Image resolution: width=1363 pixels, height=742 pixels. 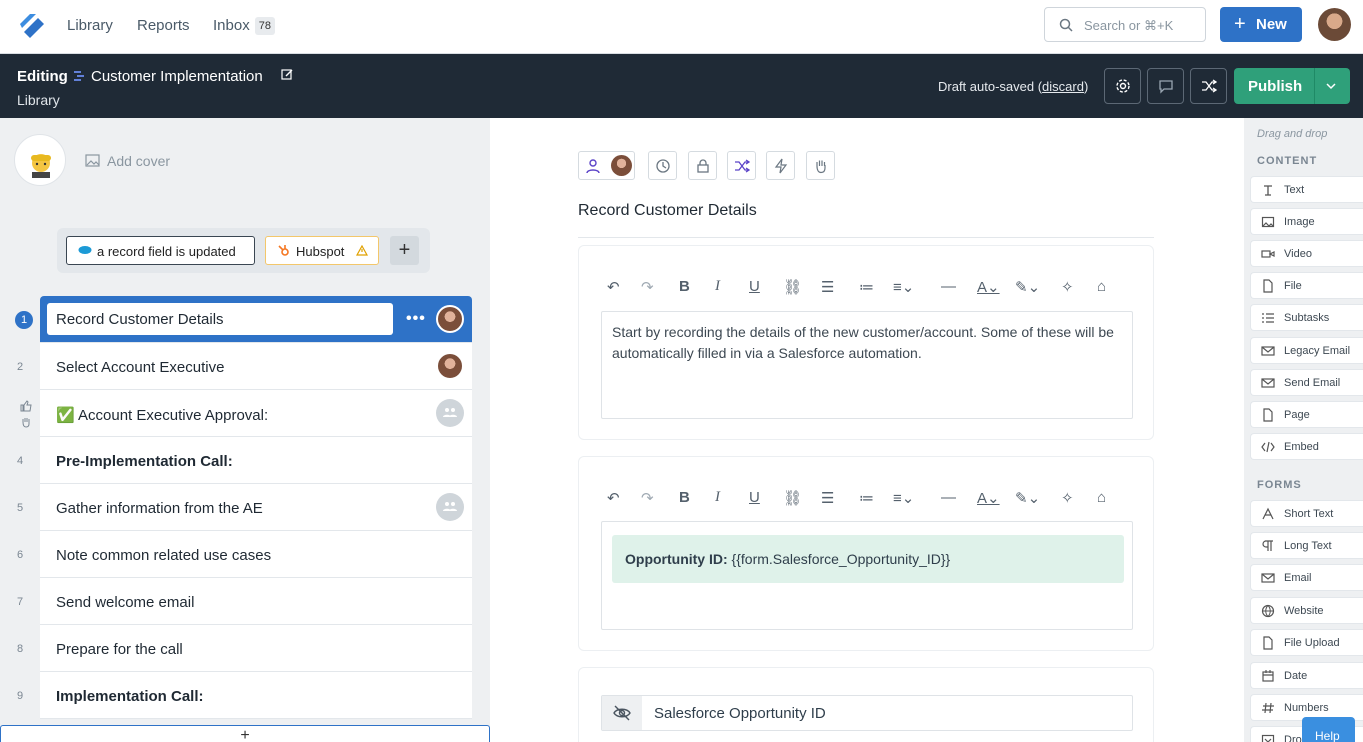 What do you see at coordinates (404, 250) in the screenshot?
I see `add-trigger-button: +` at bounding box center [404, 250].